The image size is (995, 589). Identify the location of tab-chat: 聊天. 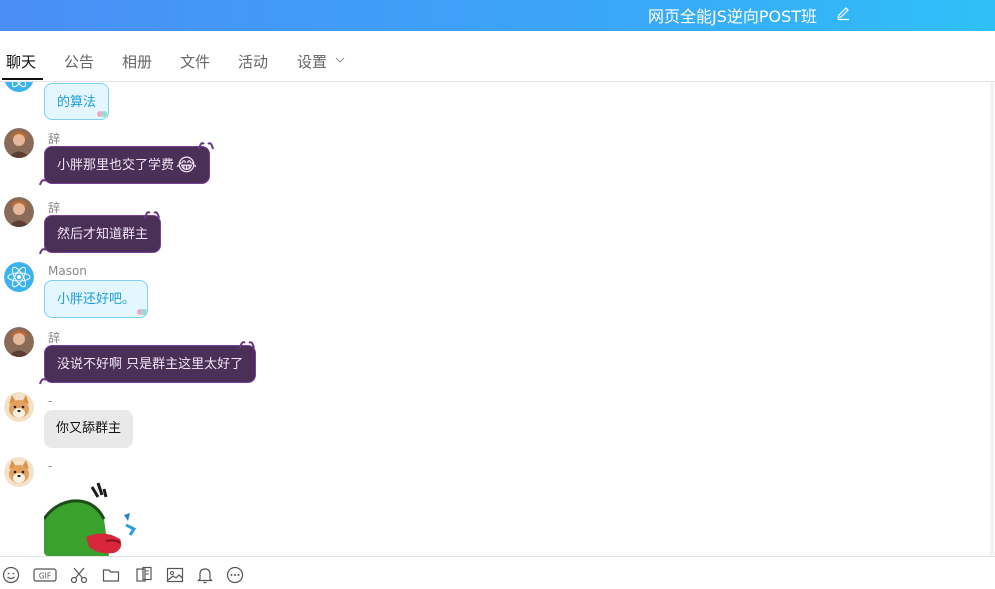
(21, 61).